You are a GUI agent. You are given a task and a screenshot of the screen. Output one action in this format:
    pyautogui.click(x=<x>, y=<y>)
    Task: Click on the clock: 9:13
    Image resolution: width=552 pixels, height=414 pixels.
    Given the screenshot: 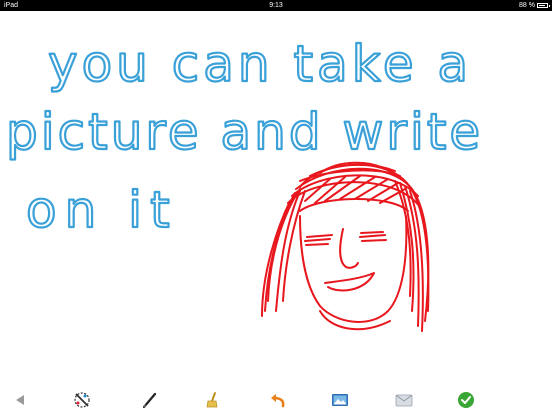 What is the action you would take?
    pyautogui.click(x=276, y=5)
    